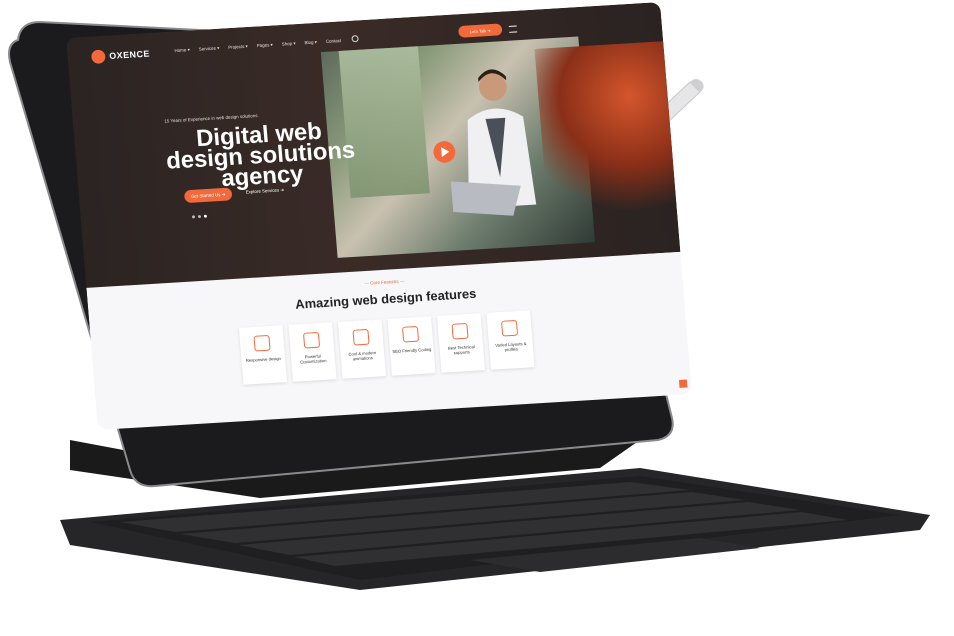  I want to click on feature-card: Powerful Customization, so click(312, 352).